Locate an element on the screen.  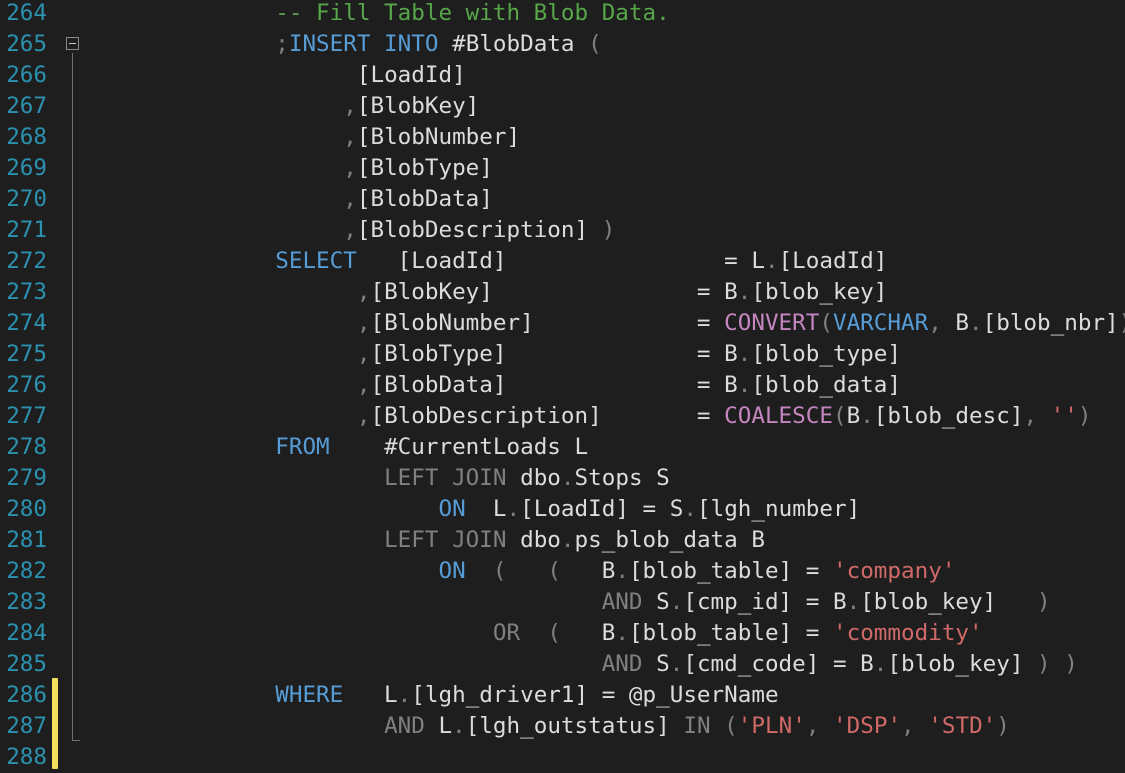
code-token: INSERT INTO is located at coordinates (363, 44).